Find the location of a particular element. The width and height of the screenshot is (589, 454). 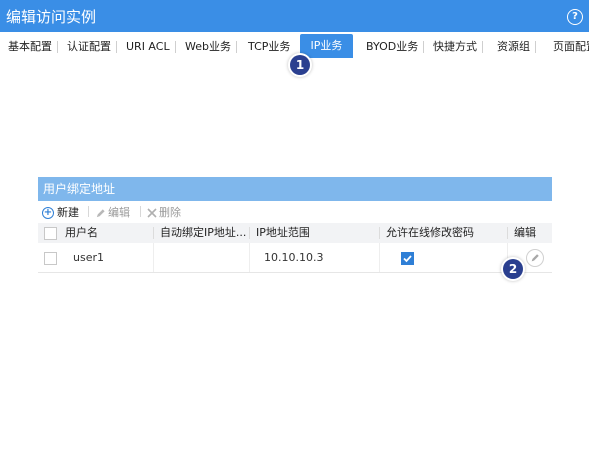

delete-button: 删除 is located at coordinates (164, 212).